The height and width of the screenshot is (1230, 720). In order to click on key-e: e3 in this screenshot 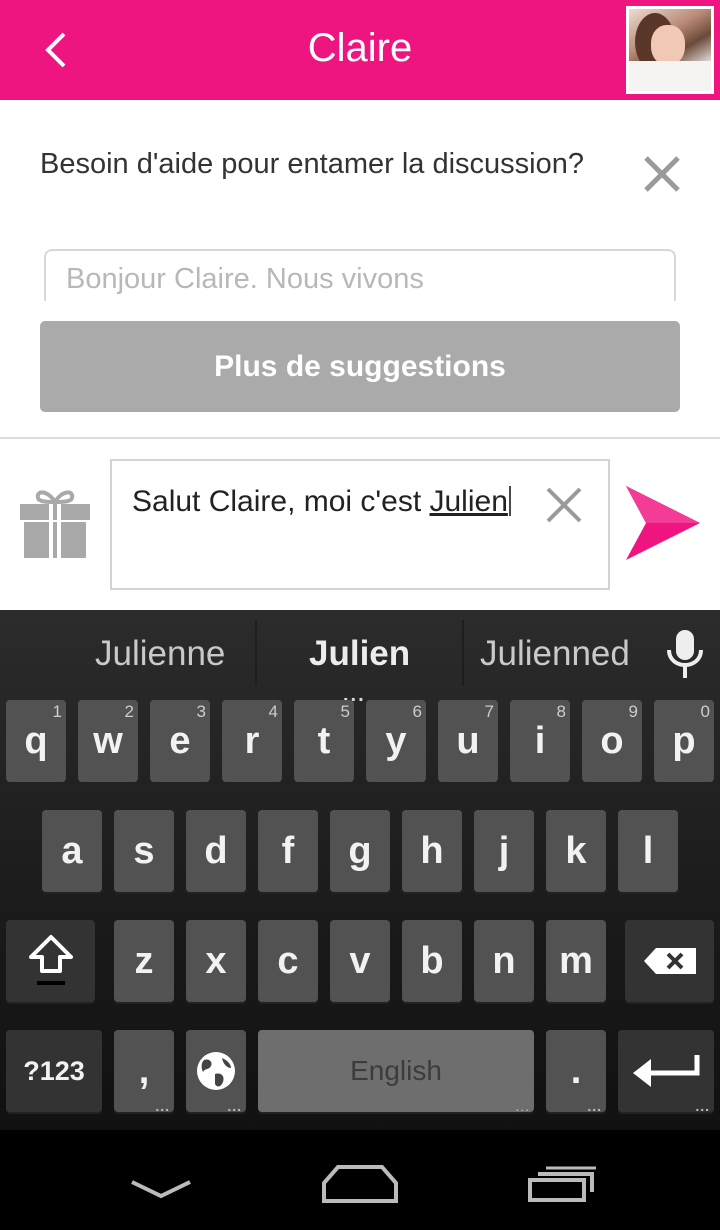, I will do `click(180, 741)`.